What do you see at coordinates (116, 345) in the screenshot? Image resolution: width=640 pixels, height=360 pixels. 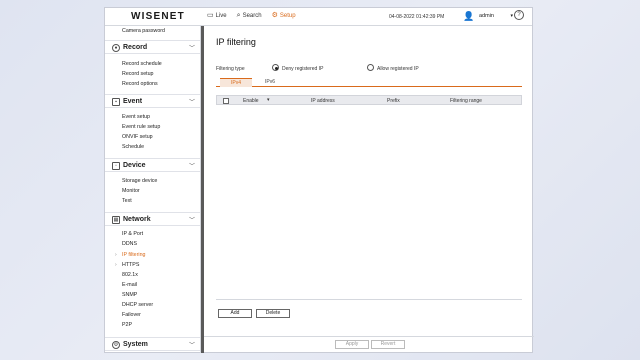 I see `system-icon: ⚙` at bounding box center [116, 345].